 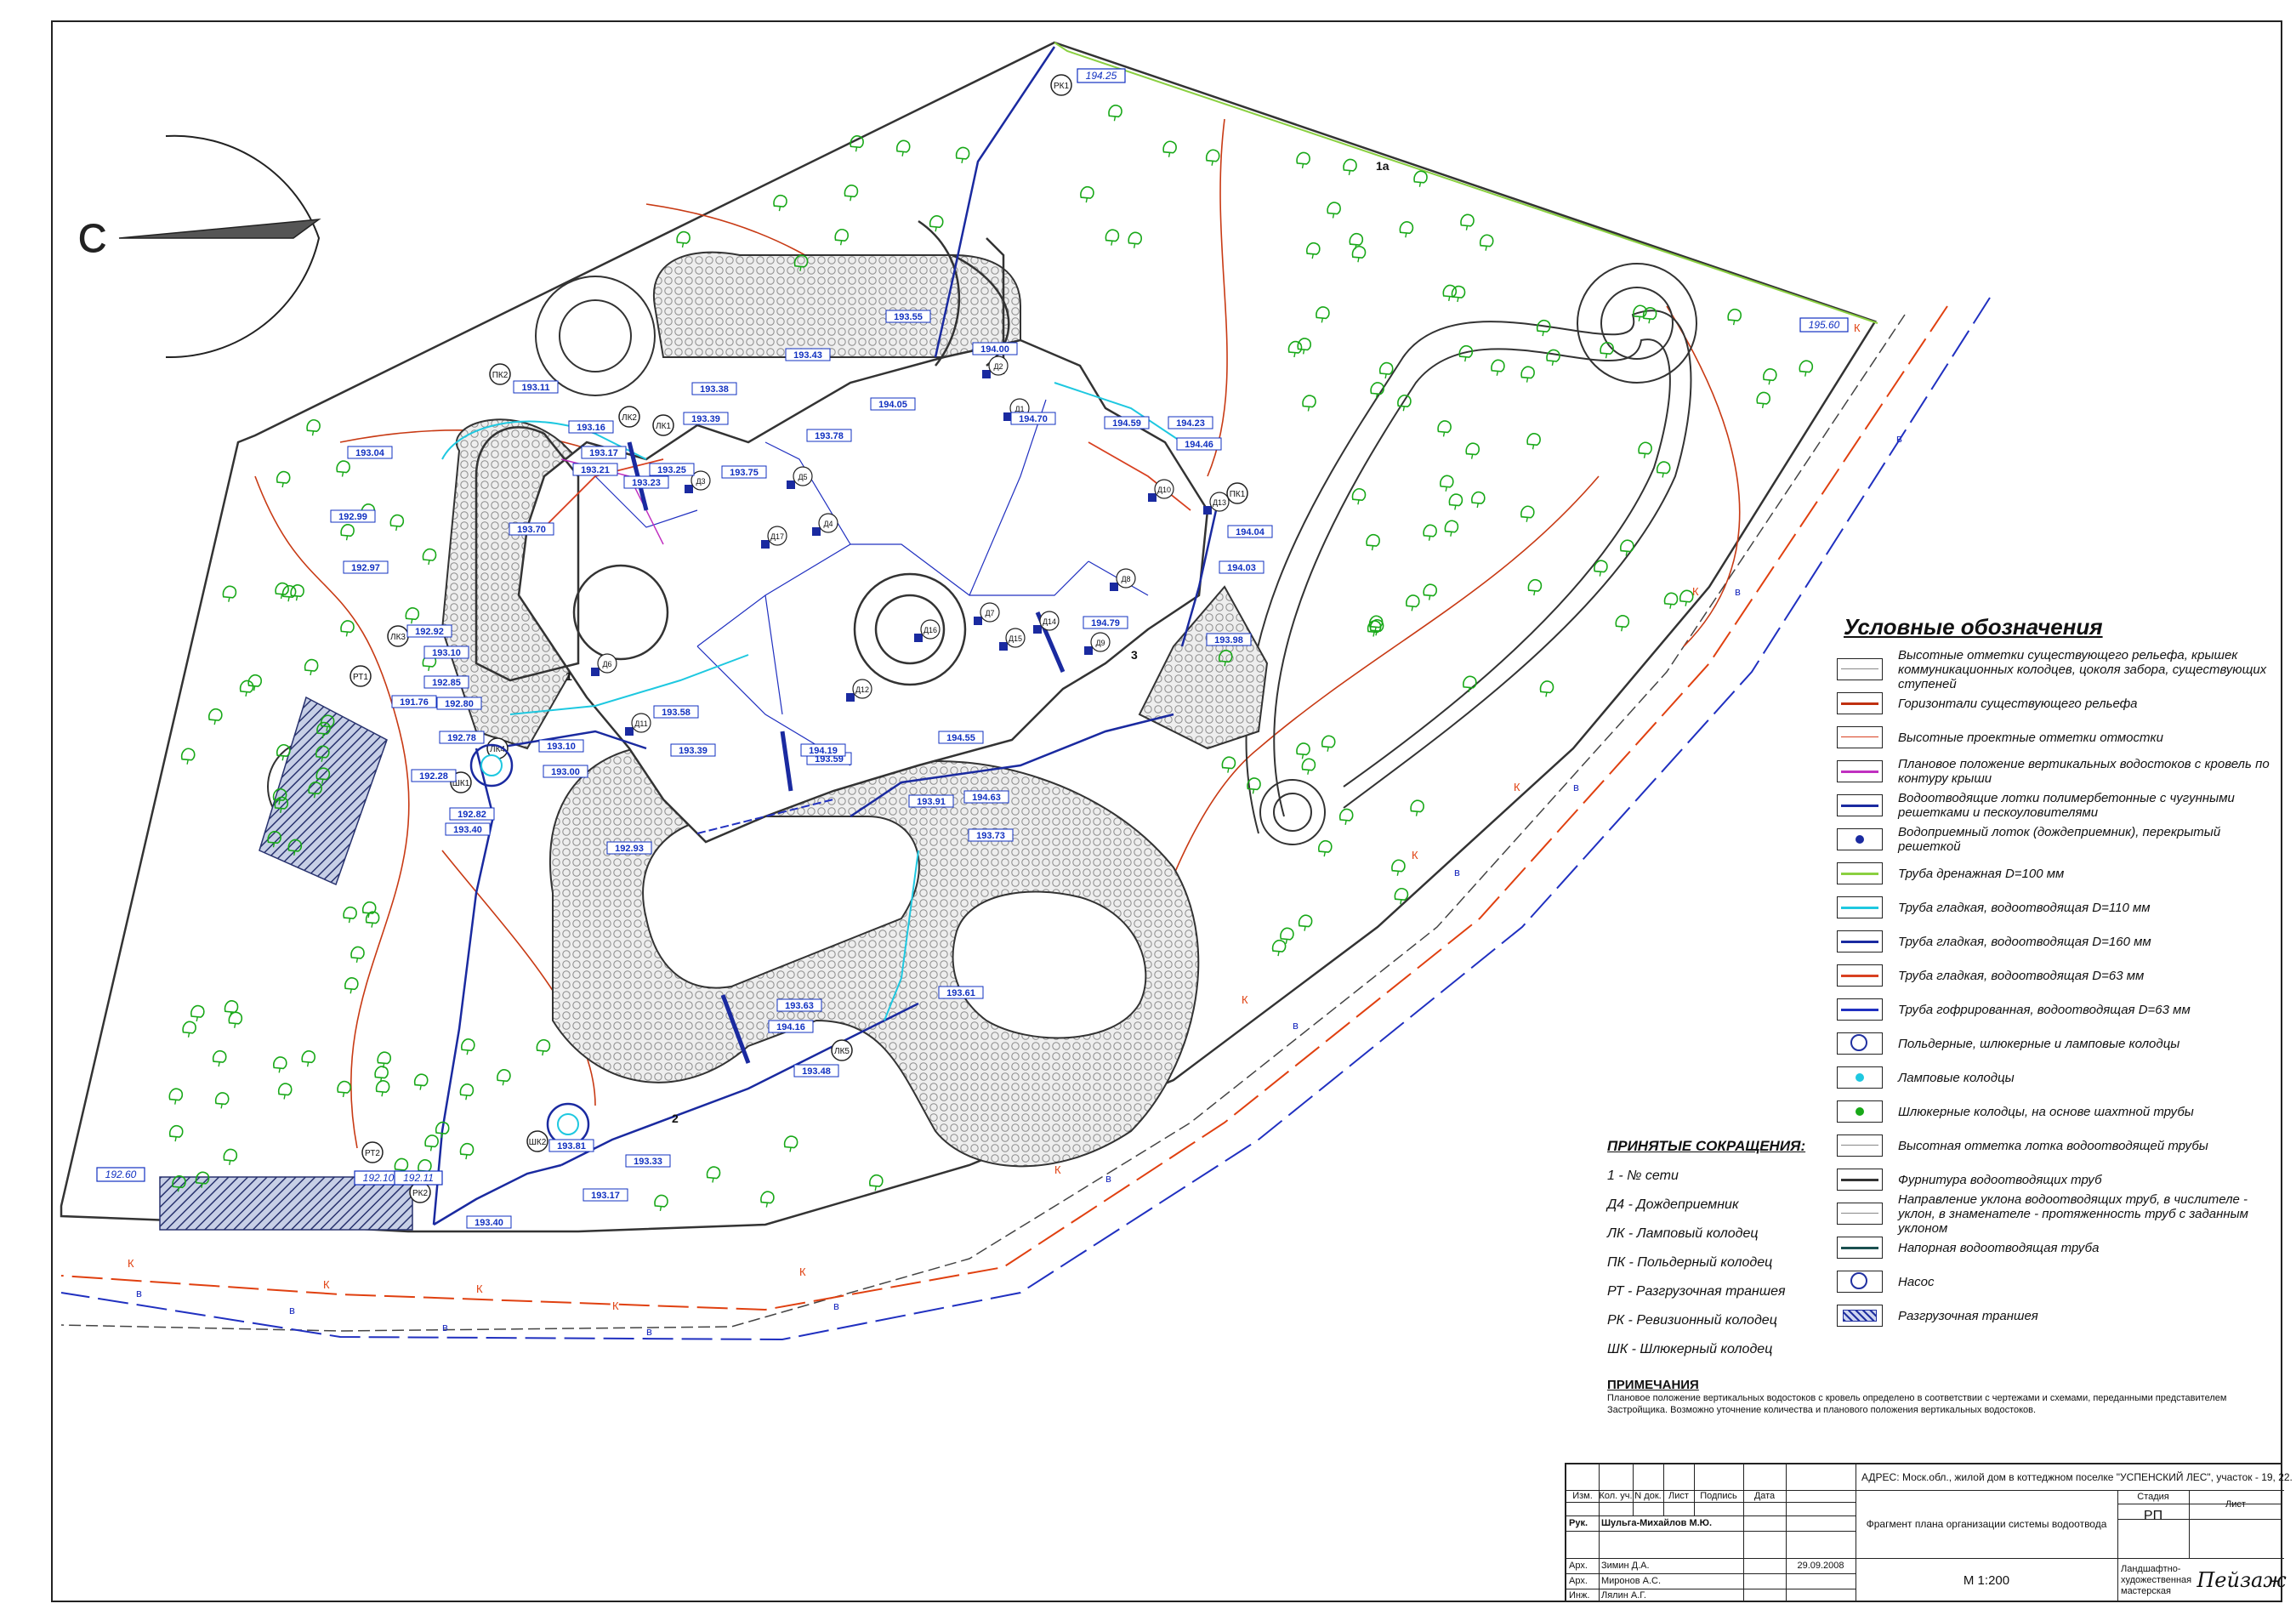 I want to click on inlet-label: Д16, so click(x=930, y=630).